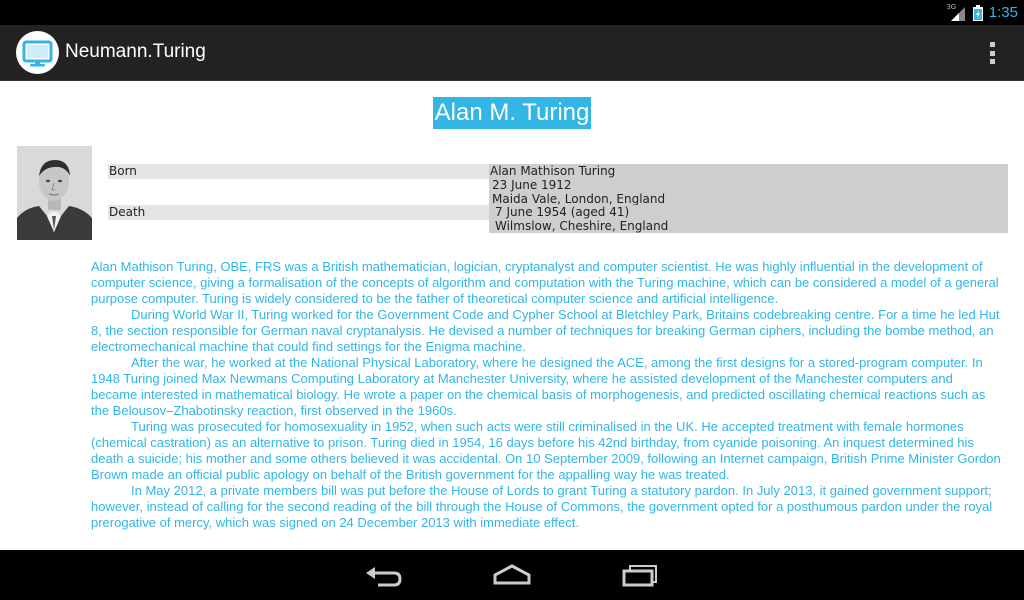  What do you see at coordinates (992, 53) in the screenshot?
I see `overflow-menu-icon` at bounding box center [992, 53].